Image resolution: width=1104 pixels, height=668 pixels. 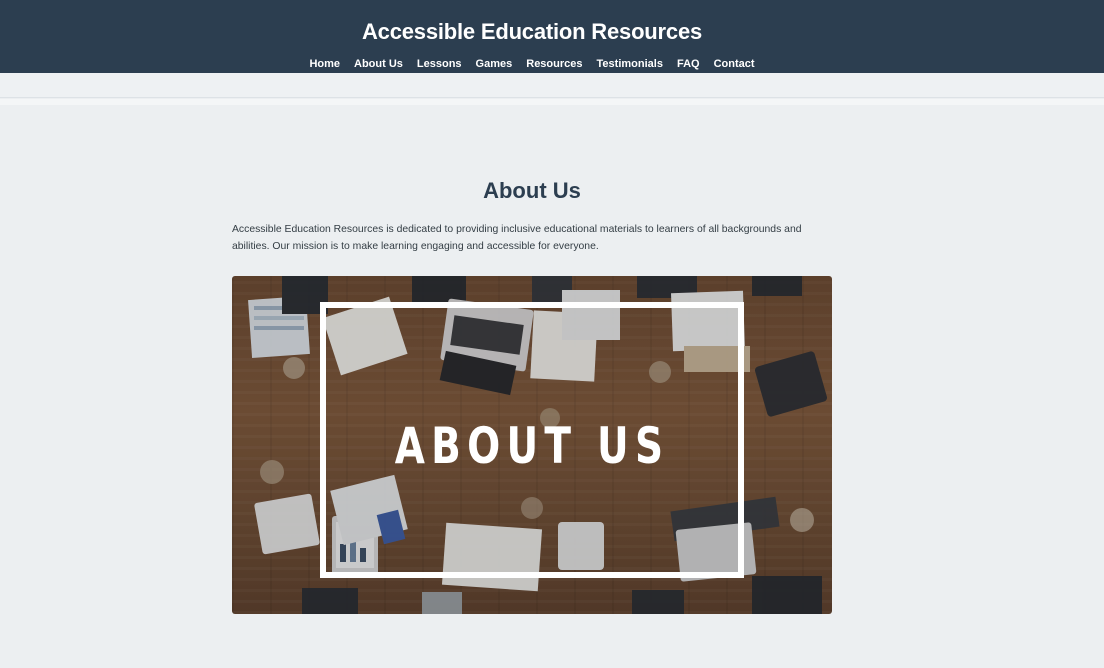 What do you see at coordinates (734, 64) in the screenshot?
I see `nav-contact: Contact` at bounding box center [734, 64].